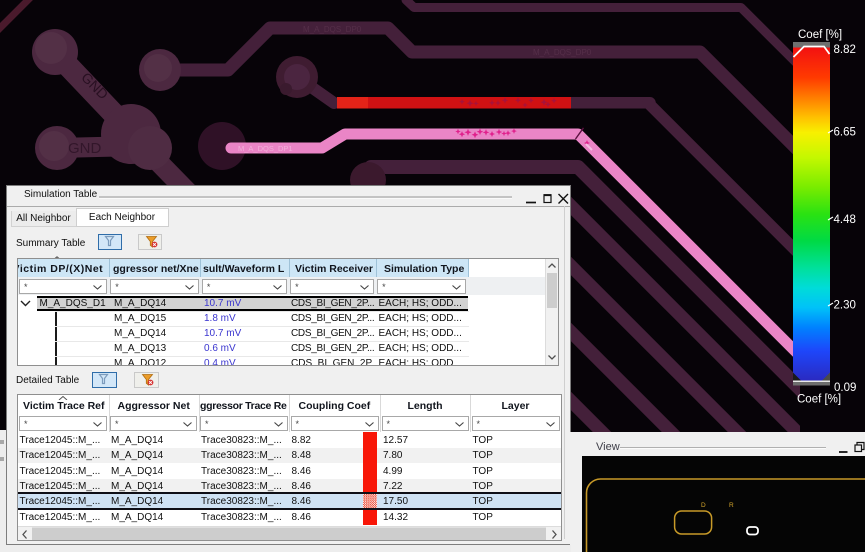 The height and width of the screenshot is (552, 865). I want to click on svg-text: D, so click(703, 505).